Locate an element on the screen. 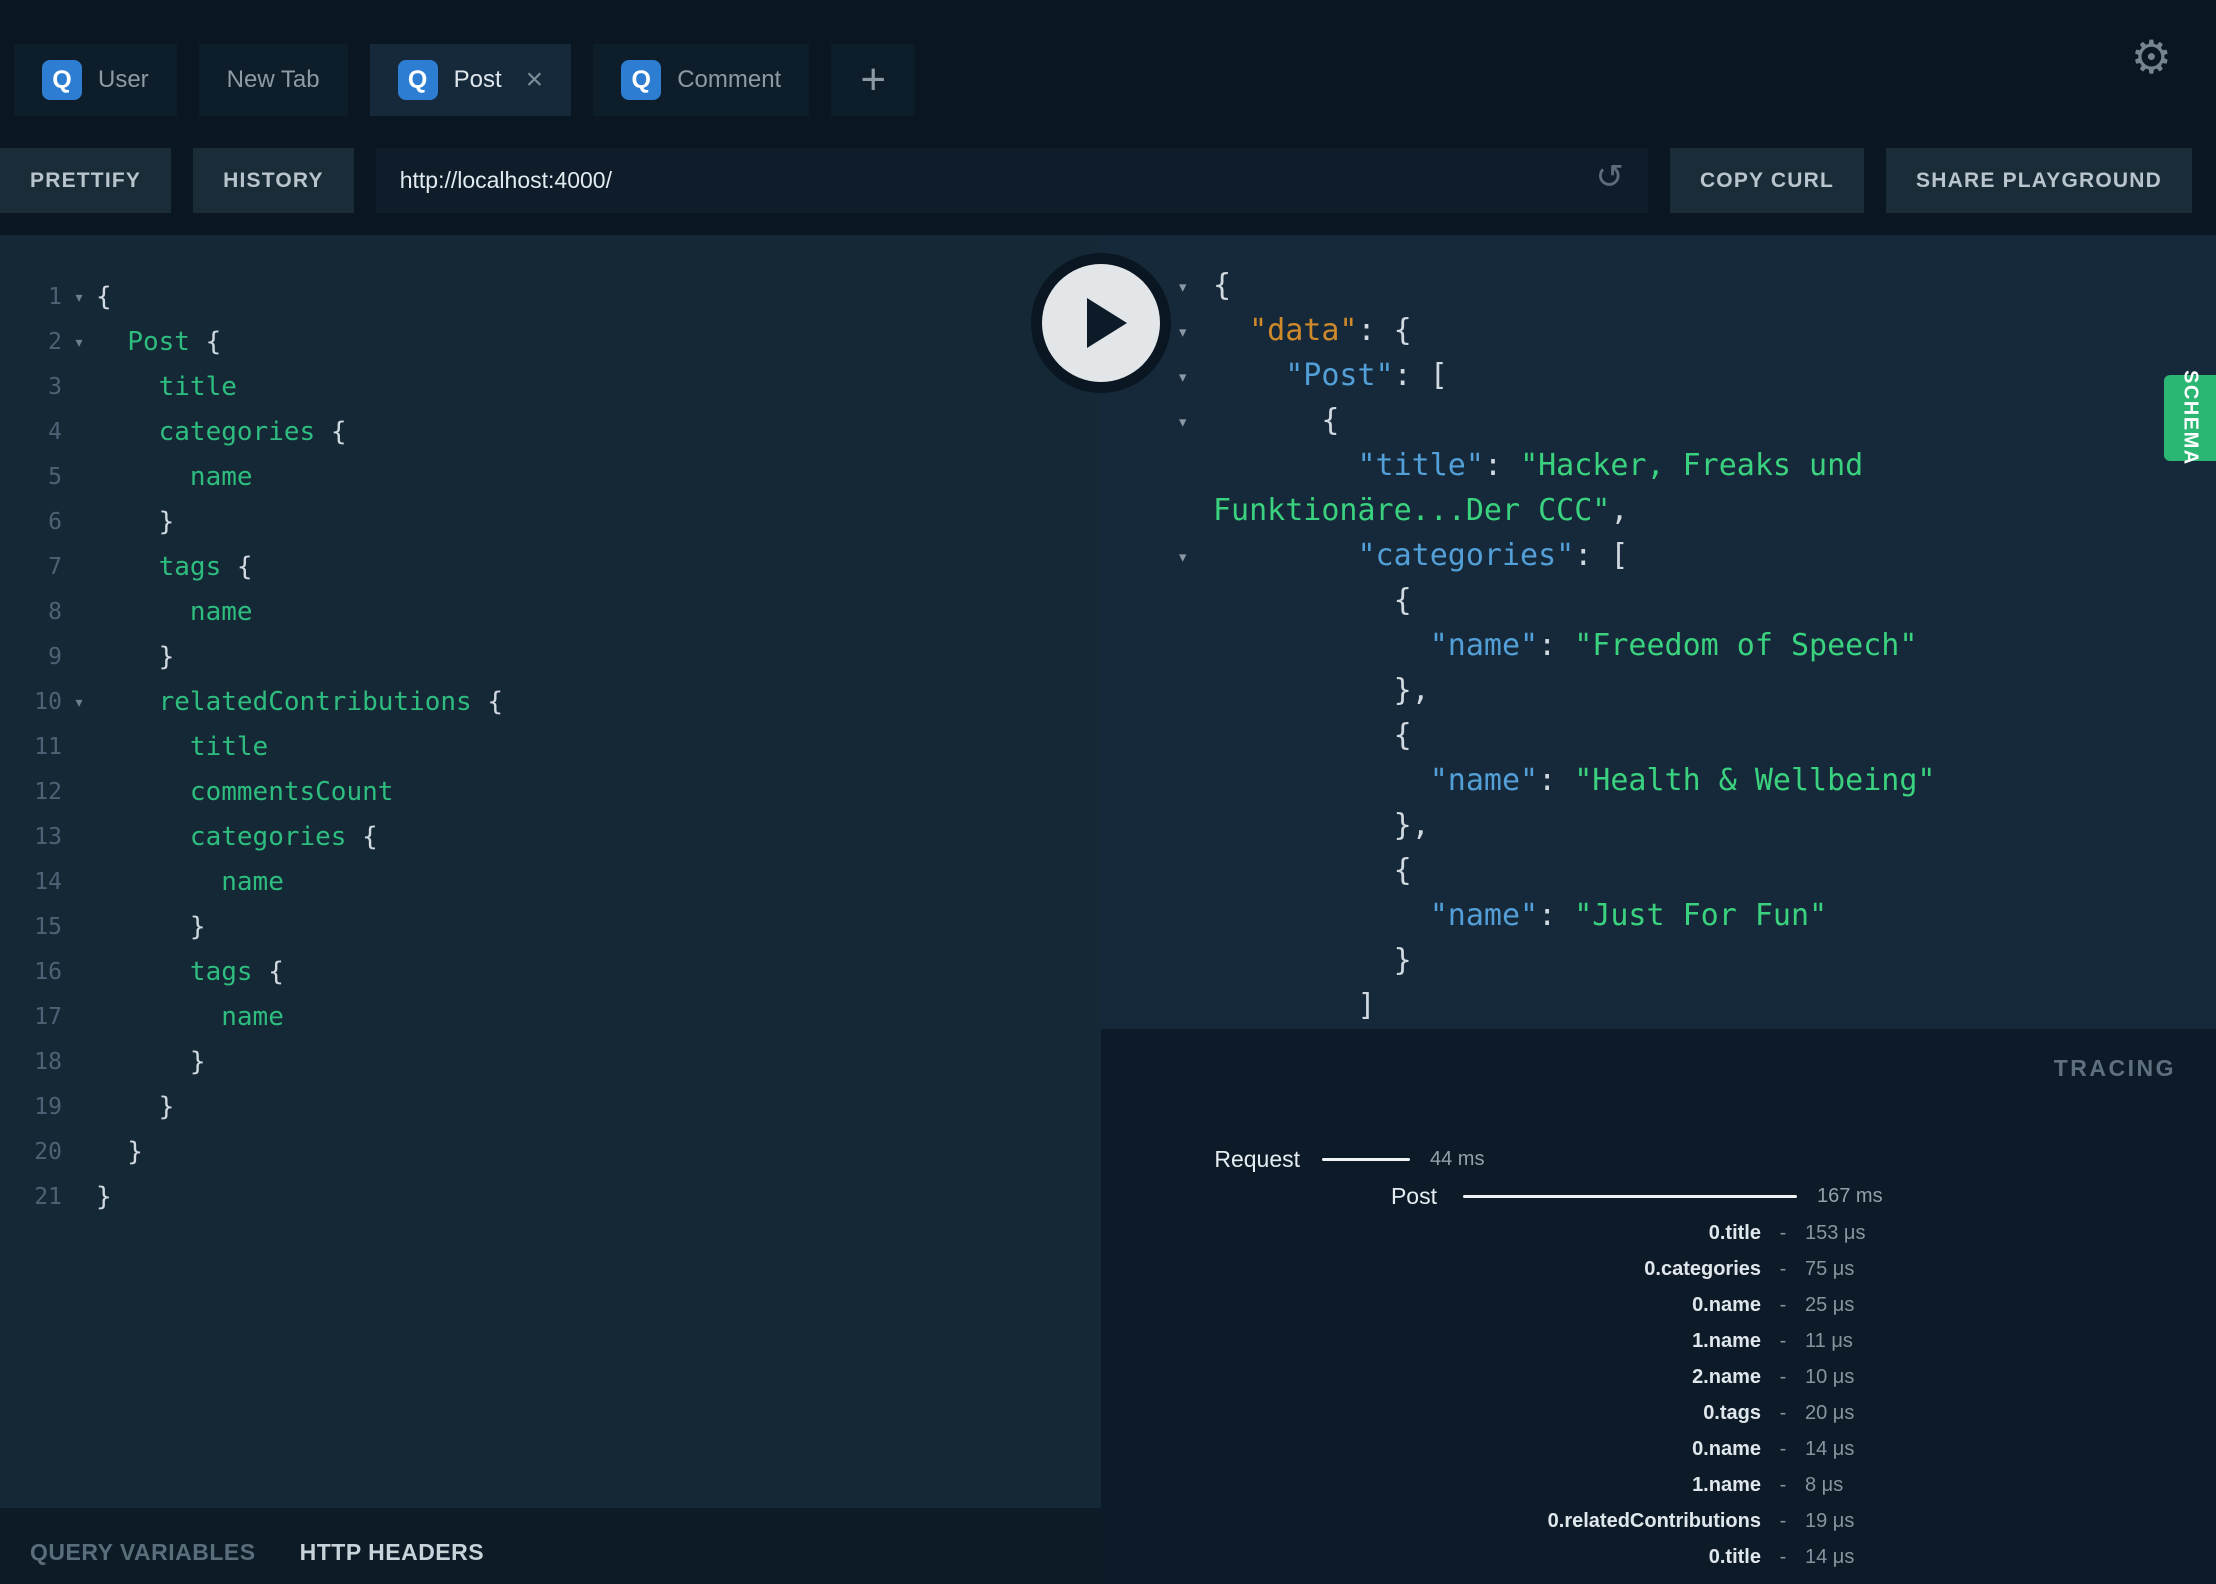 This screenshot has width=2216, height=1584. response-code: "data": { is located at coordinates (1330, 330).